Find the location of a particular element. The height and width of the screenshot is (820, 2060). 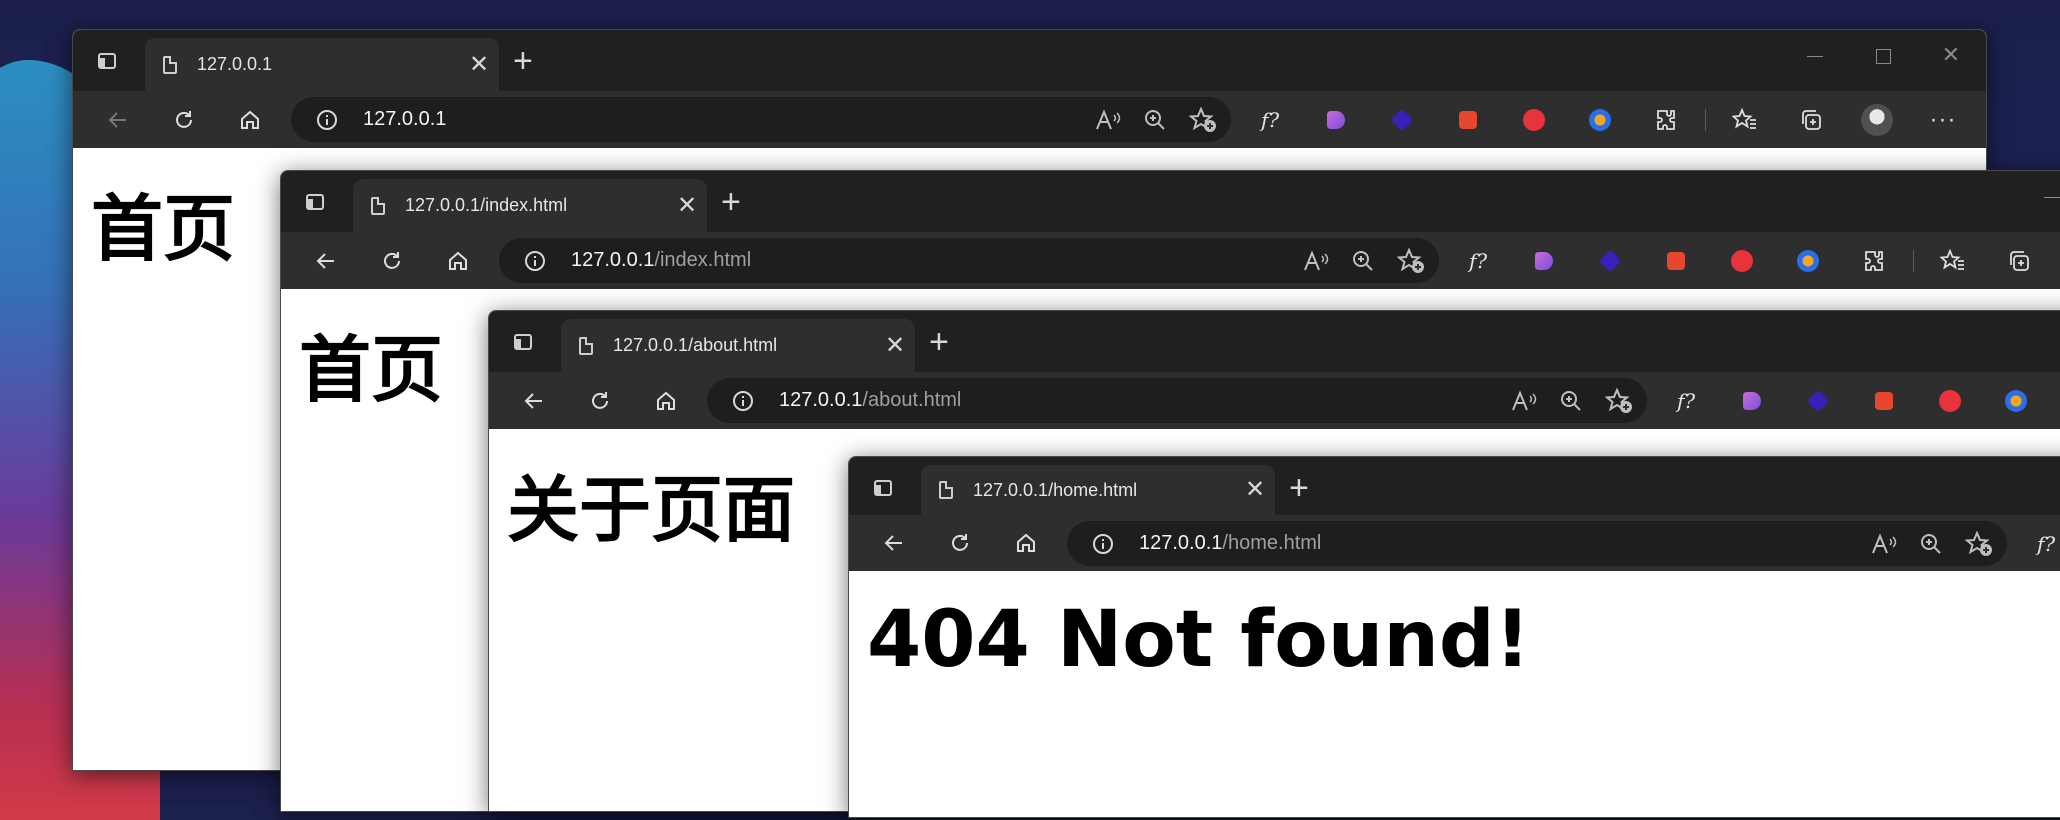

window-controls: ✕ is located at coordinates (1883, 55).